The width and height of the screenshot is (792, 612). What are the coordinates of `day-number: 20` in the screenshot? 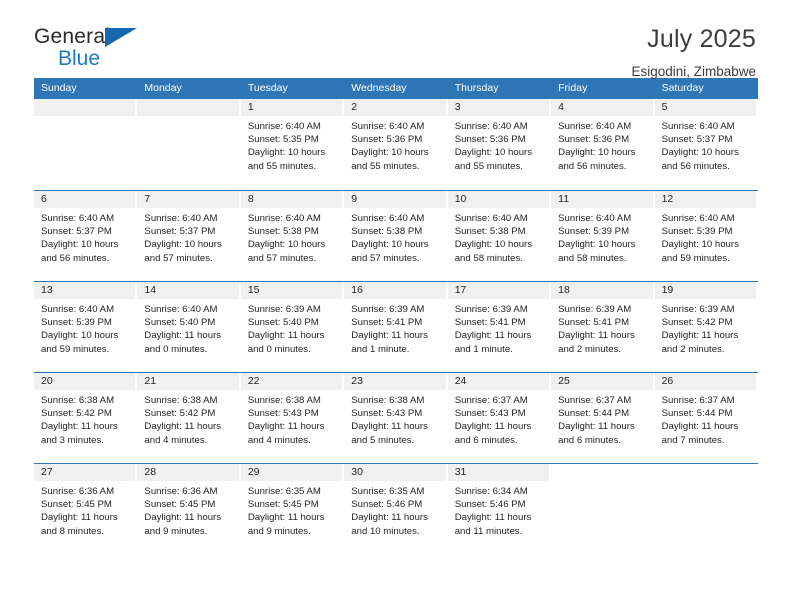 It's located at (47, 381).